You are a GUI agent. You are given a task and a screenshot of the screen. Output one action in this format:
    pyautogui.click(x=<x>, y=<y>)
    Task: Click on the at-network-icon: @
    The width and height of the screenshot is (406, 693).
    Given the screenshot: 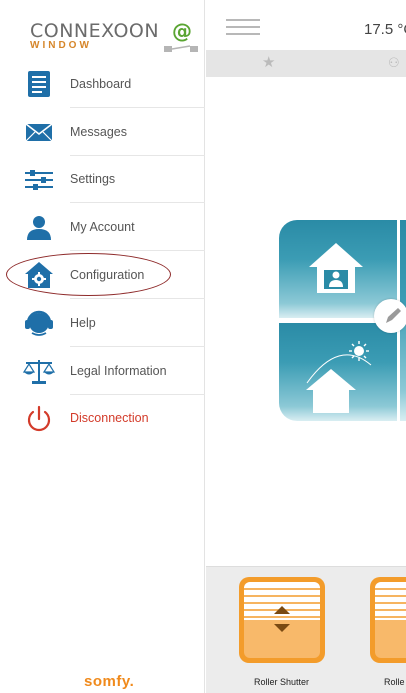 What is the action you would take?
    pyautogui.click(x=181, y=36)
    